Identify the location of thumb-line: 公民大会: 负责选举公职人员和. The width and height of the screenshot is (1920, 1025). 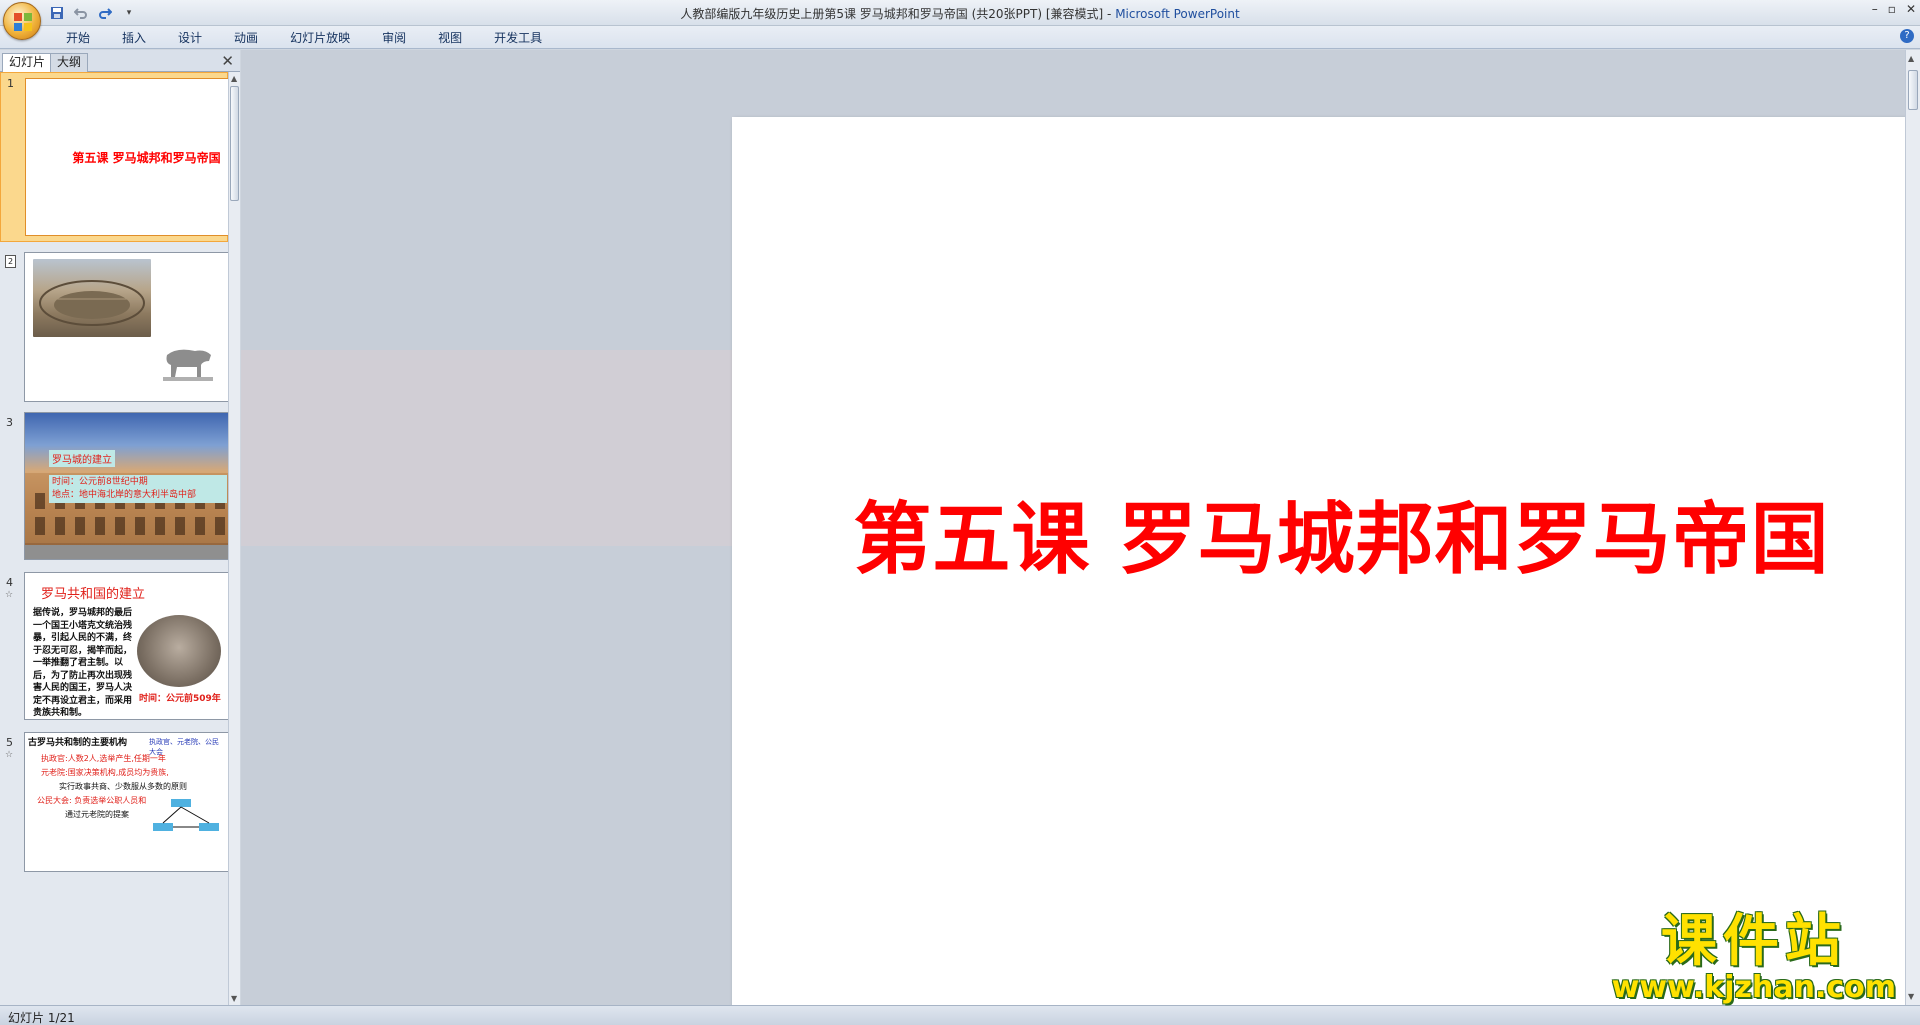
(92, 800).